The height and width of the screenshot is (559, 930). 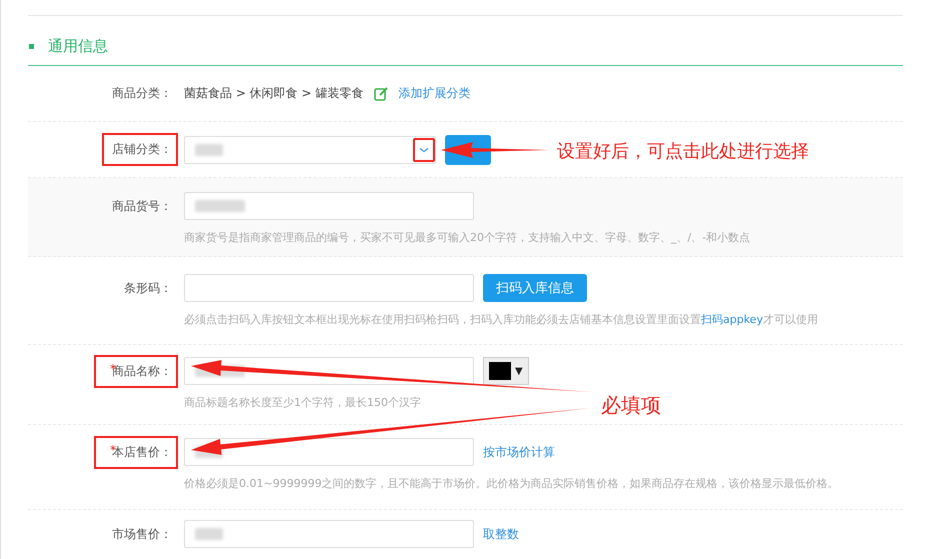 What do you see at coordinates (519, 452) in the screenshot?
I see `price-link: 按市场价计算` at bounding box center [519, 452].